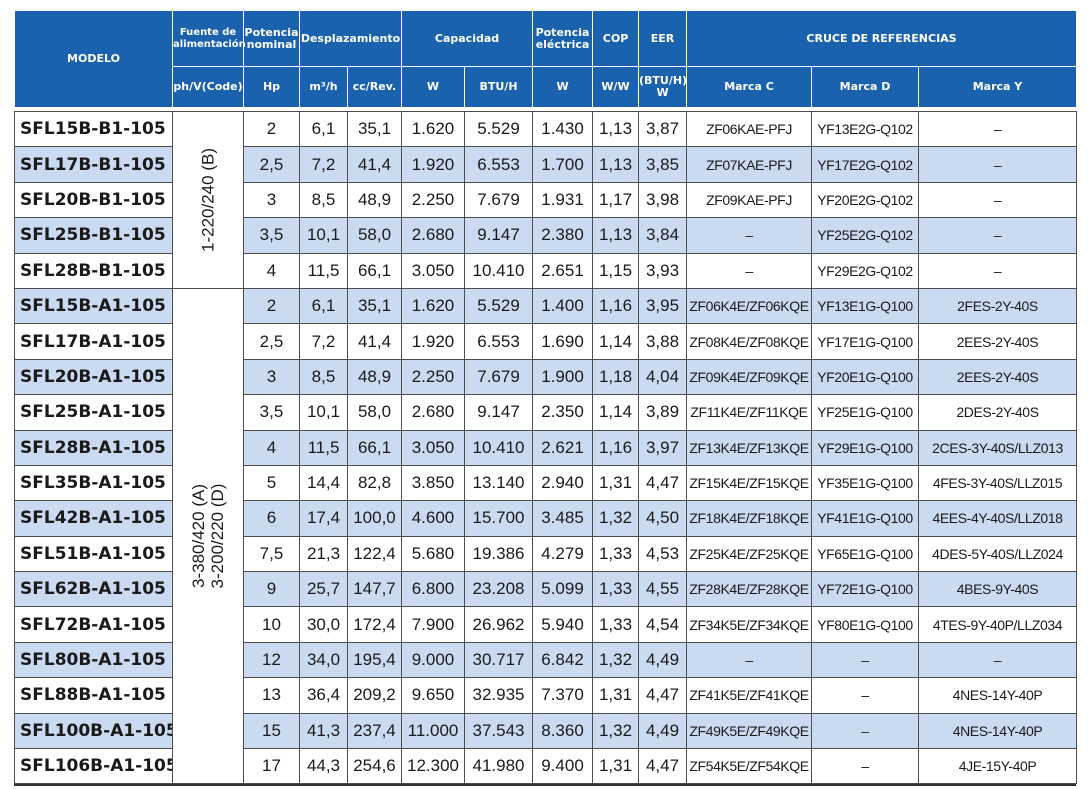 This screenshot has height=789, width=1089. Describe the element at coordinates (271, 200) in the screenshot. I see `cell-hp: 3` at that location.